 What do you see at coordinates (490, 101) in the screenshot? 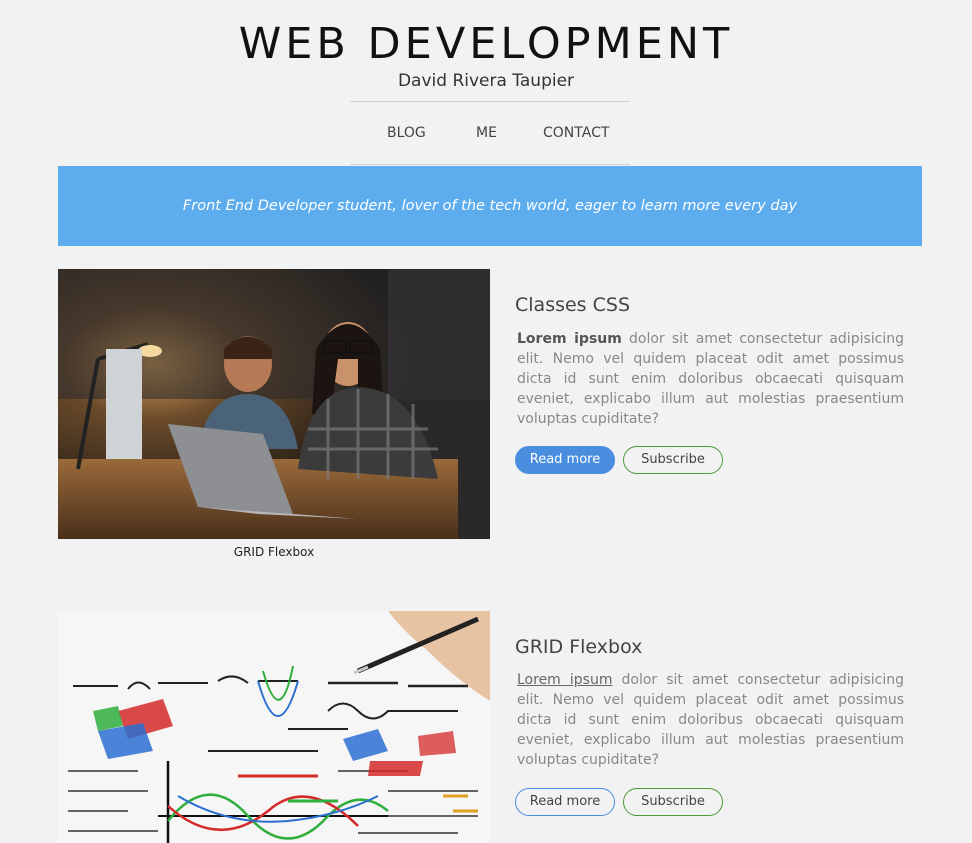
I see `nav-divider-top` at bounding box center [490, 101].